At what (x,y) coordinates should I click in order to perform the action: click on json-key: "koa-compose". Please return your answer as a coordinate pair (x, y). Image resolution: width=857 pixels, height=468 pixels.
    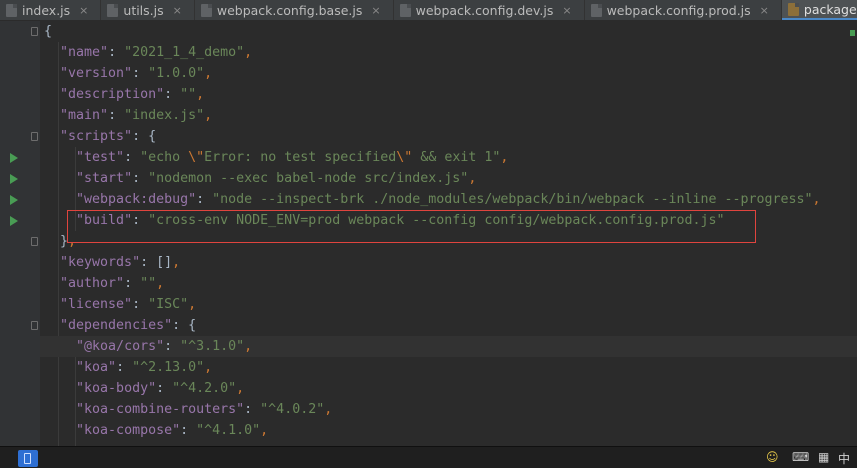
    Looking at the image, I should click on (128, 430).